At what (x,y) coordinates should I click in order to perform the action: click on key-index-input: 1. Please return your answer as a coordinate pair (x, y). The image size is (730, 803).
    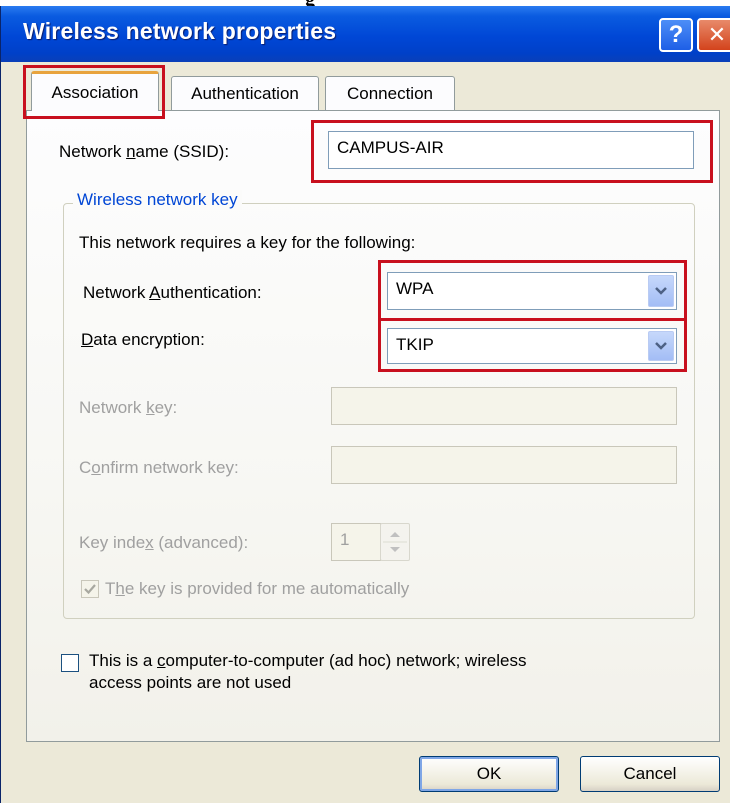
    Looking at the image, I should click on (356, 542).